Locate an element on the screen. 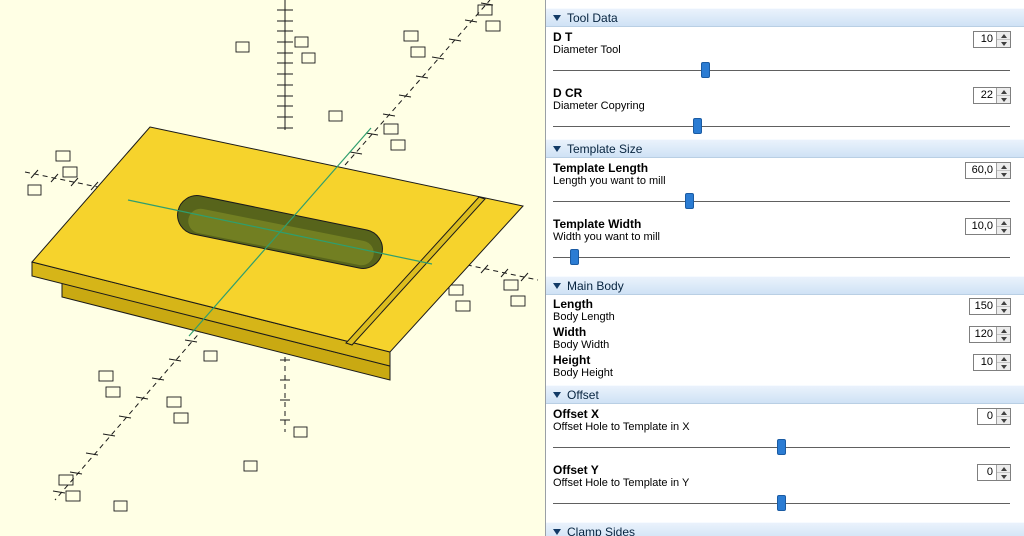 The height and width of the screenshot is (536, 1024). spinbox-value: 10,0 is located at coordinates (981, 226).